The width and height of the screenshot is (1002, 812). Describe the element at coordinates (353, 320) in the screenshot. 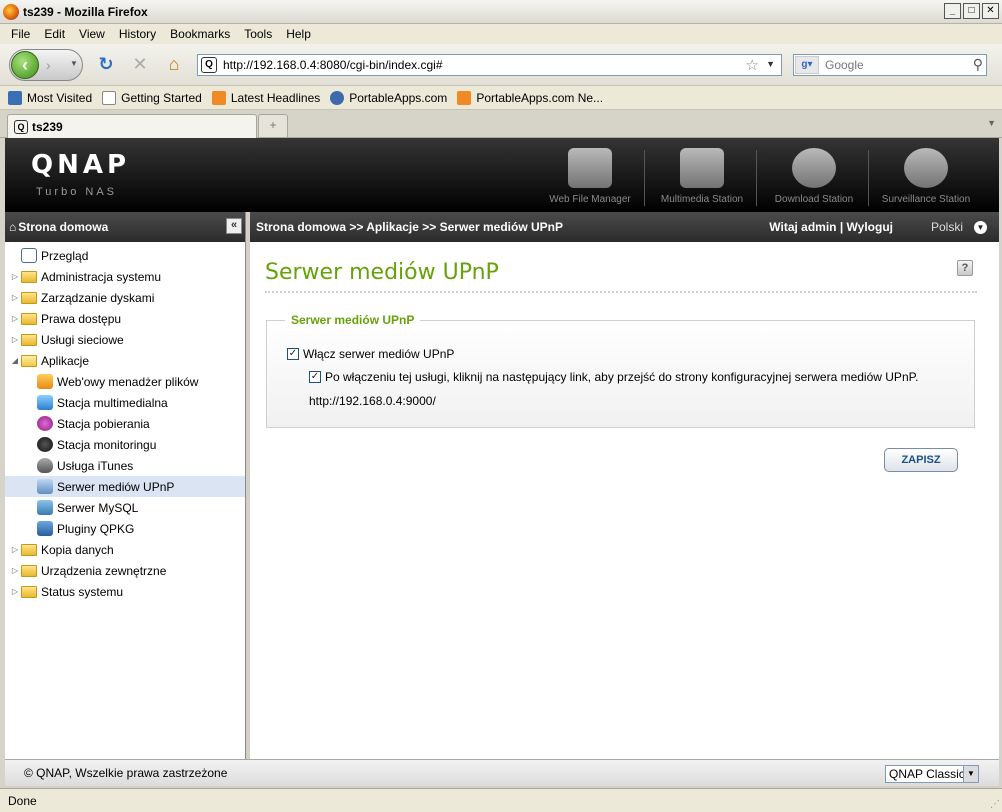

I see `section-title: Serwer mediów UPnP` at that location.